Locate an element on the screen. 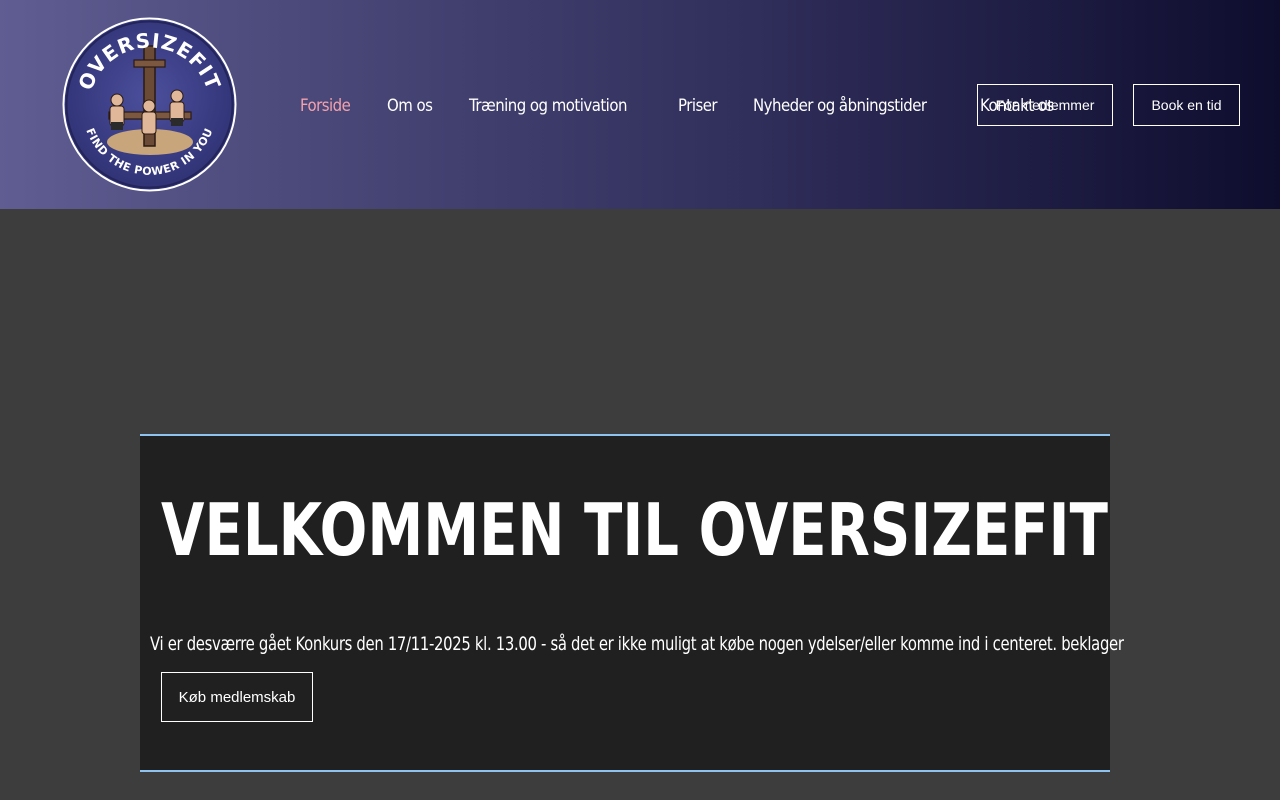  buy-membership-button: Køb medlemskab is located at coordinates (237, 697).